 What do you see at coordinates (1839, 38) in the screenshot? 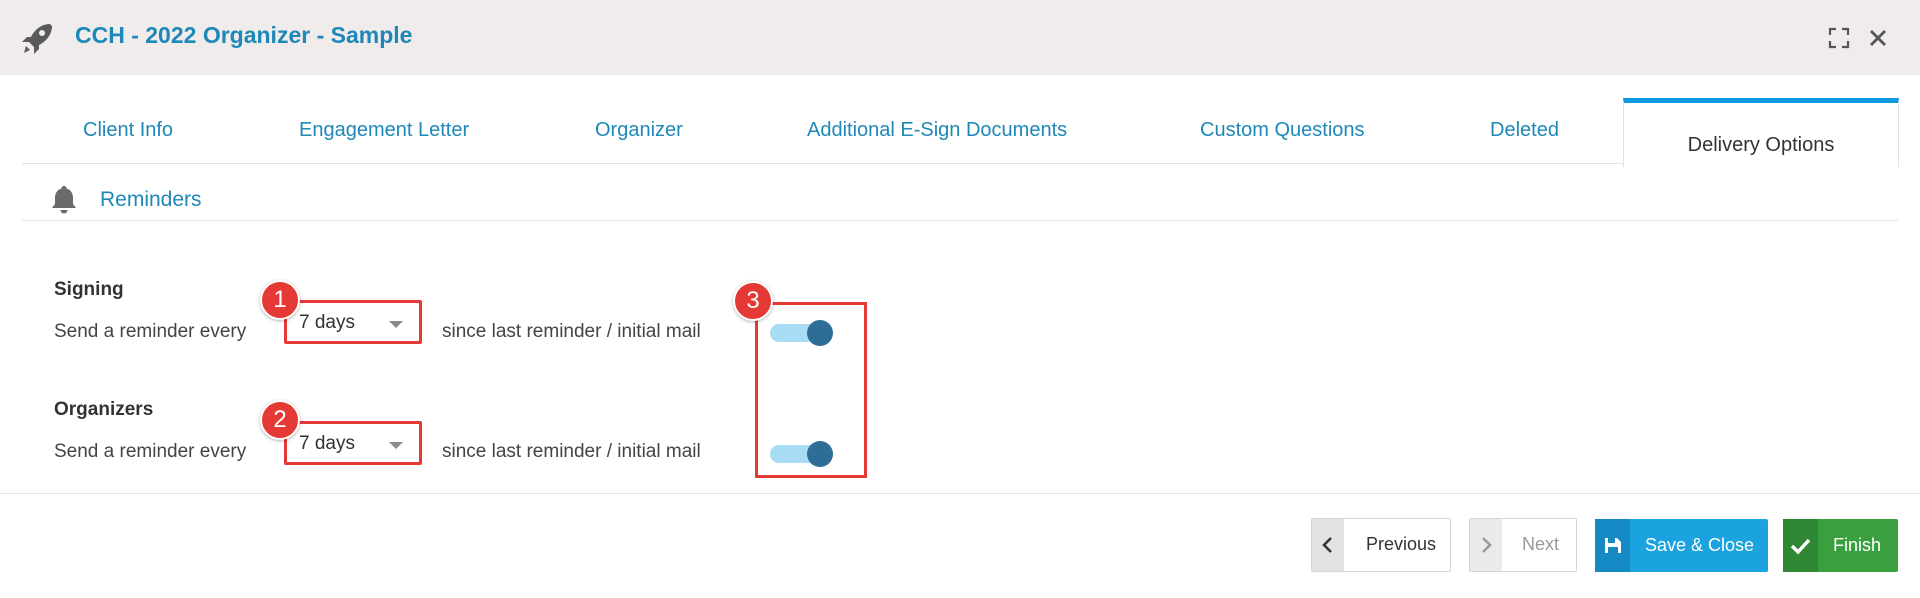
I see `expand-icon` at bounding box center [1839, 38].